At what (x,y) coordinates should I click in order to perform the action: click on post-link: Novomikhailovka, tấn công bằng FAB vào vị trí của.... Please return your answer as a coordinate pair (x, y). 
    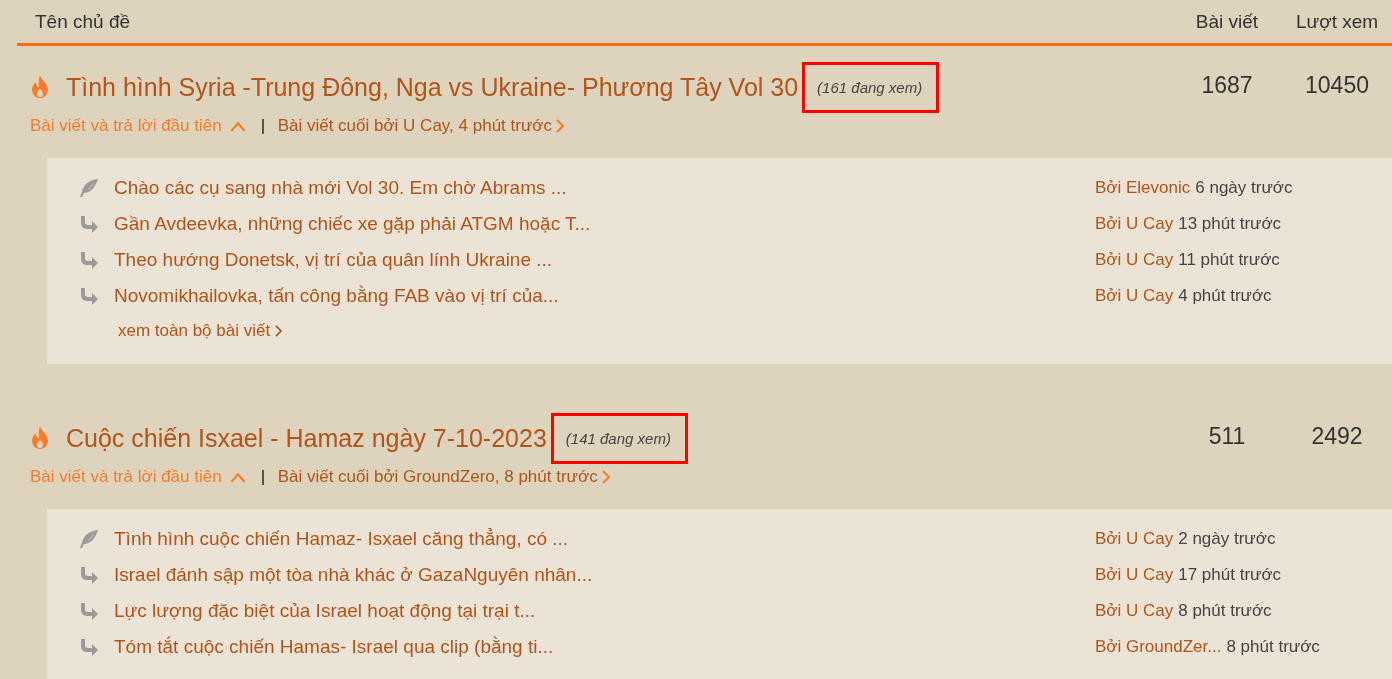
    Looking at the image, I should click on (336, 296).